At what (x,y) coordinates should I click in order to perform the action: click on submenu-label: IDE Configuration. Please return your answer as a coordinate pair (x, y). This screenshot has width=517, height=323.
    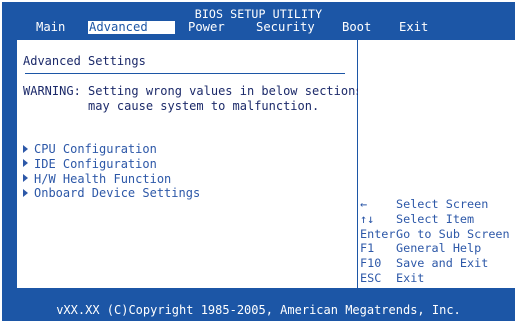
    Looking at the image, I should click on (95, 163).